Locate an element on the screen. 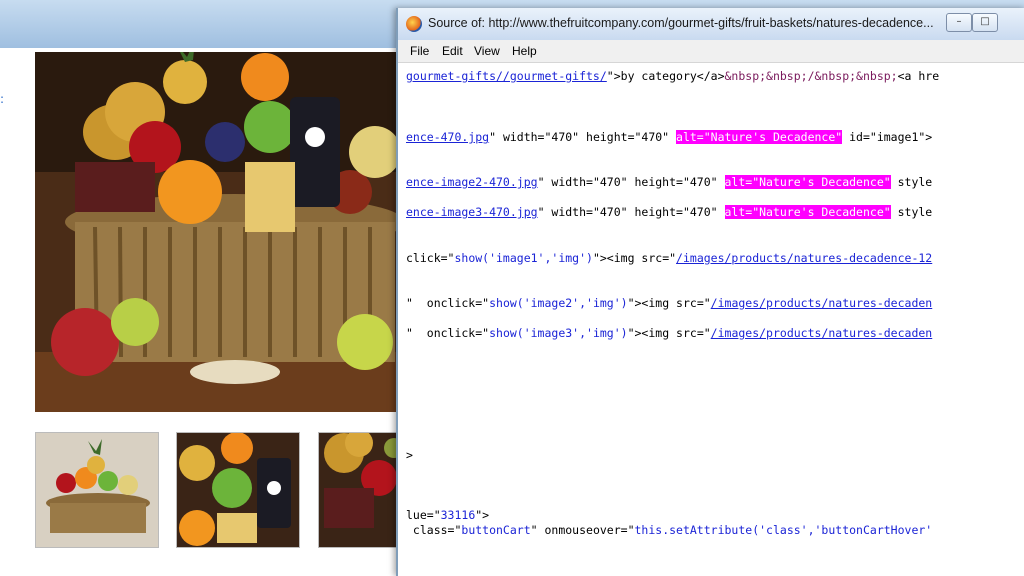 The height and width of the screenshot is (576, 1024). source-line-8: > is located at coordinates (409, 455).